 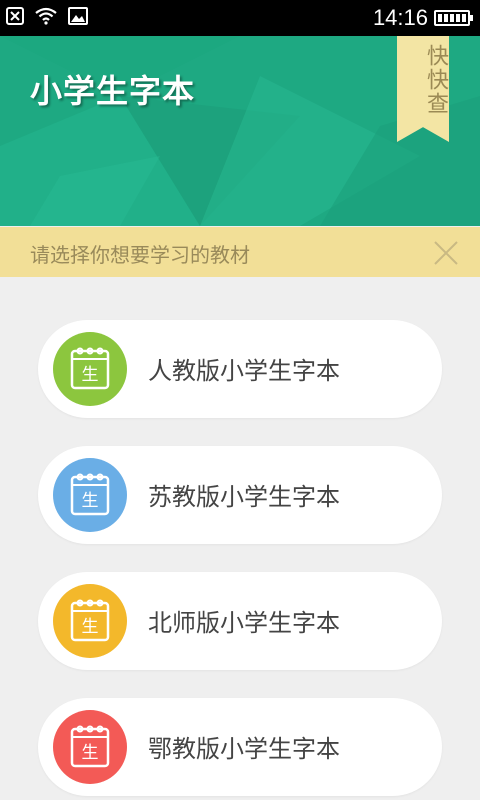 I want to click on status-bar: 14:16, so click(x=240, y=18).